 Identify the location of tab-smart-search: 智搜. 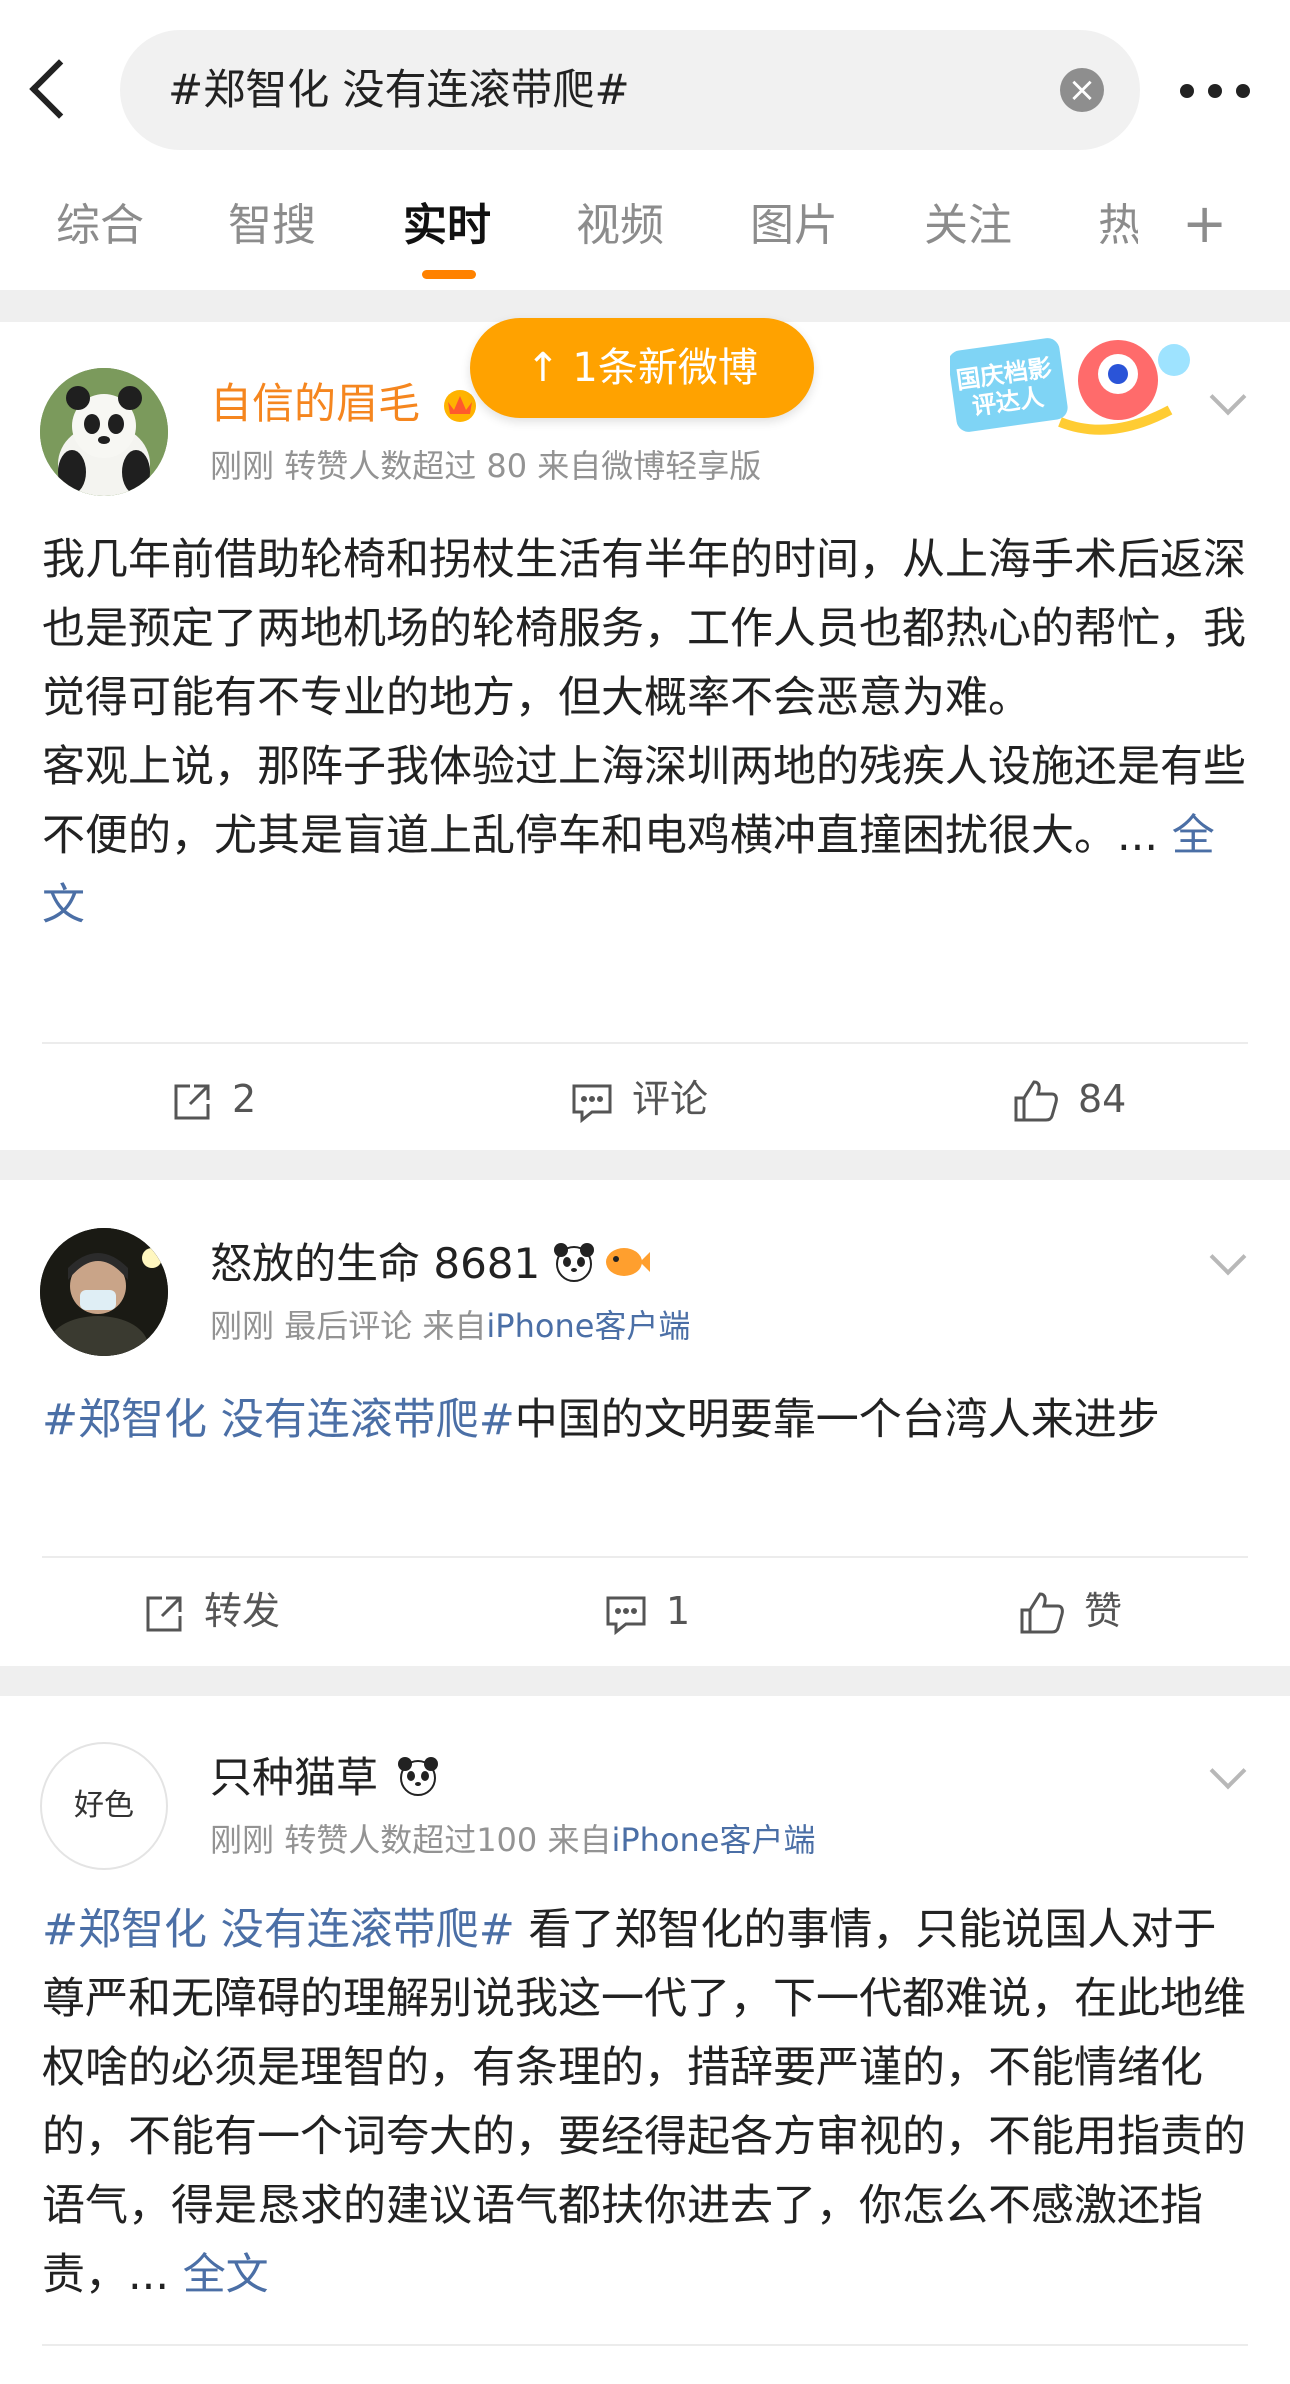
(272, 226).